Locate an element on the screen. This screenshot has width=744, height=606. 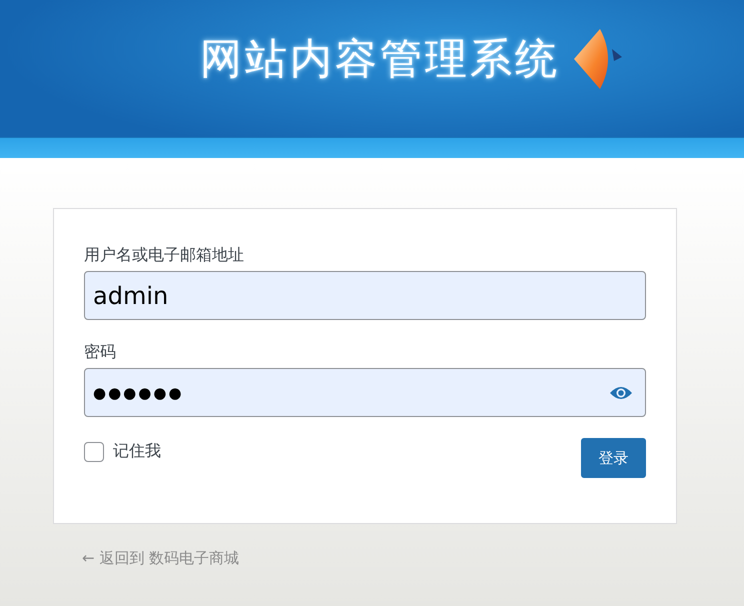
remember-checkbox is located at coordinates (94, 452).